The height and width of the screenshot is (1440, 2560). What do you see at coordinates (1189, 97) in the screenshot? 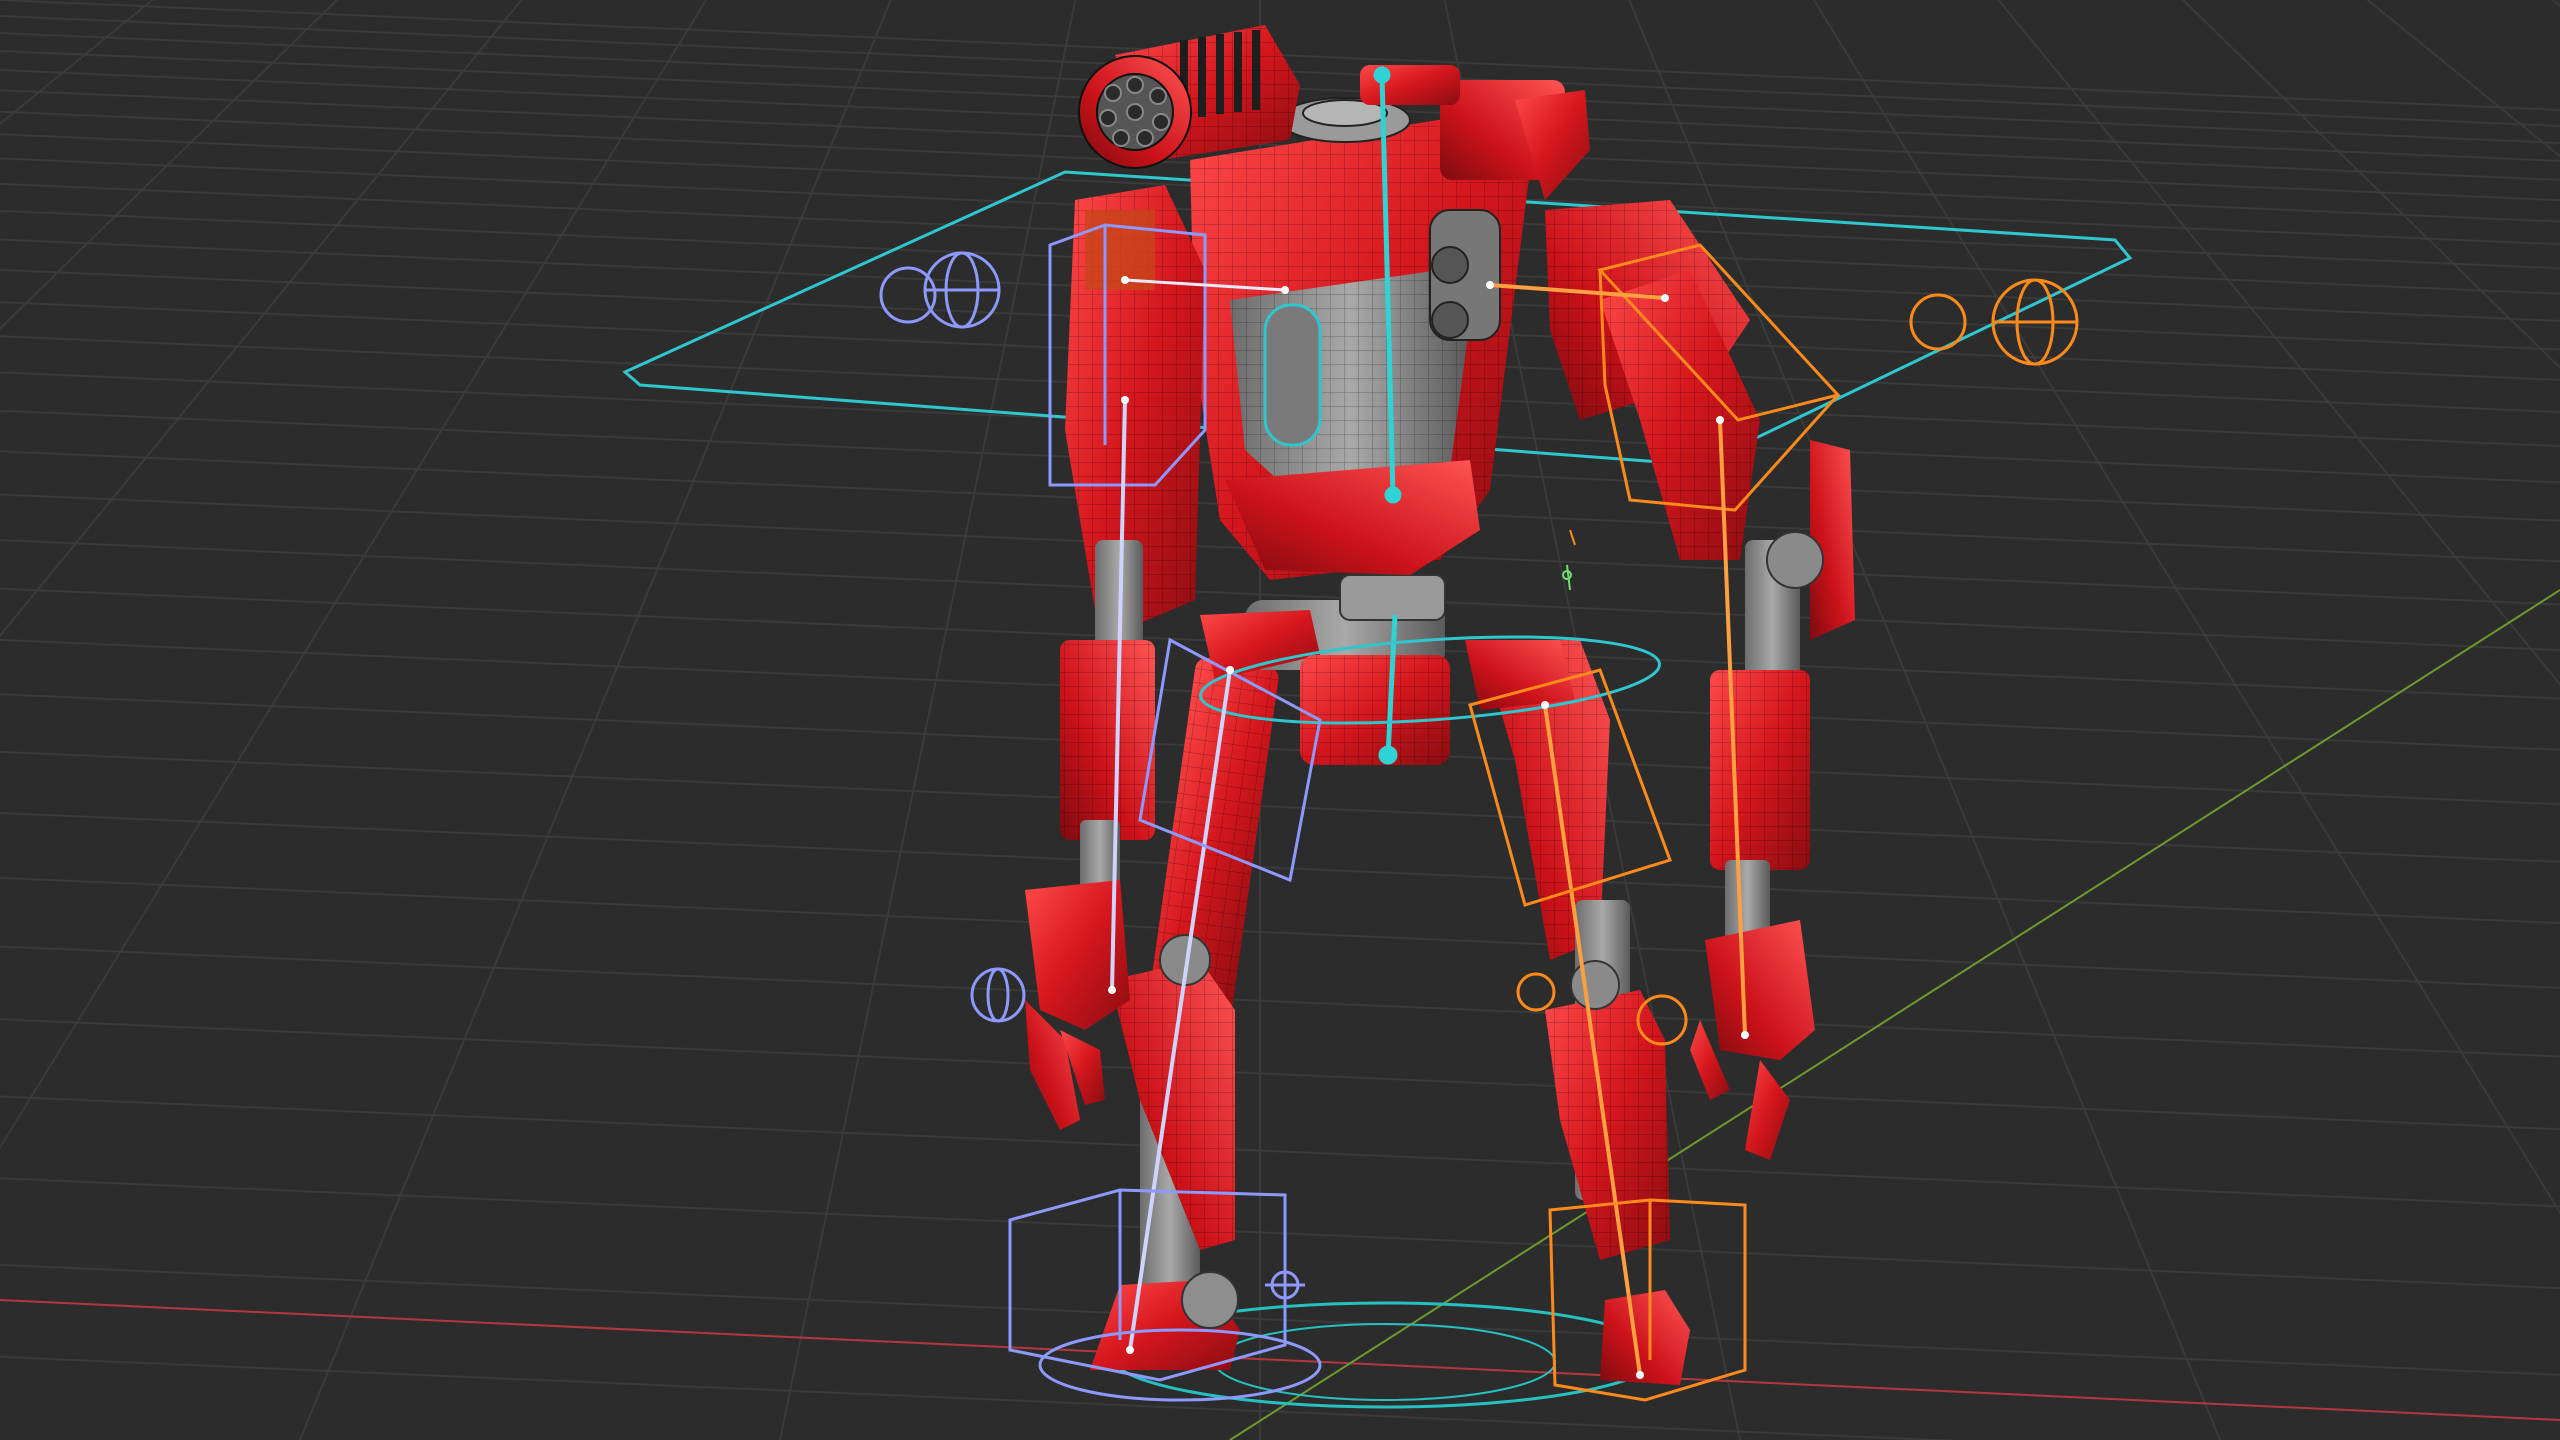
I see `shoulder-cannon` at bounding box center [1189, 97].